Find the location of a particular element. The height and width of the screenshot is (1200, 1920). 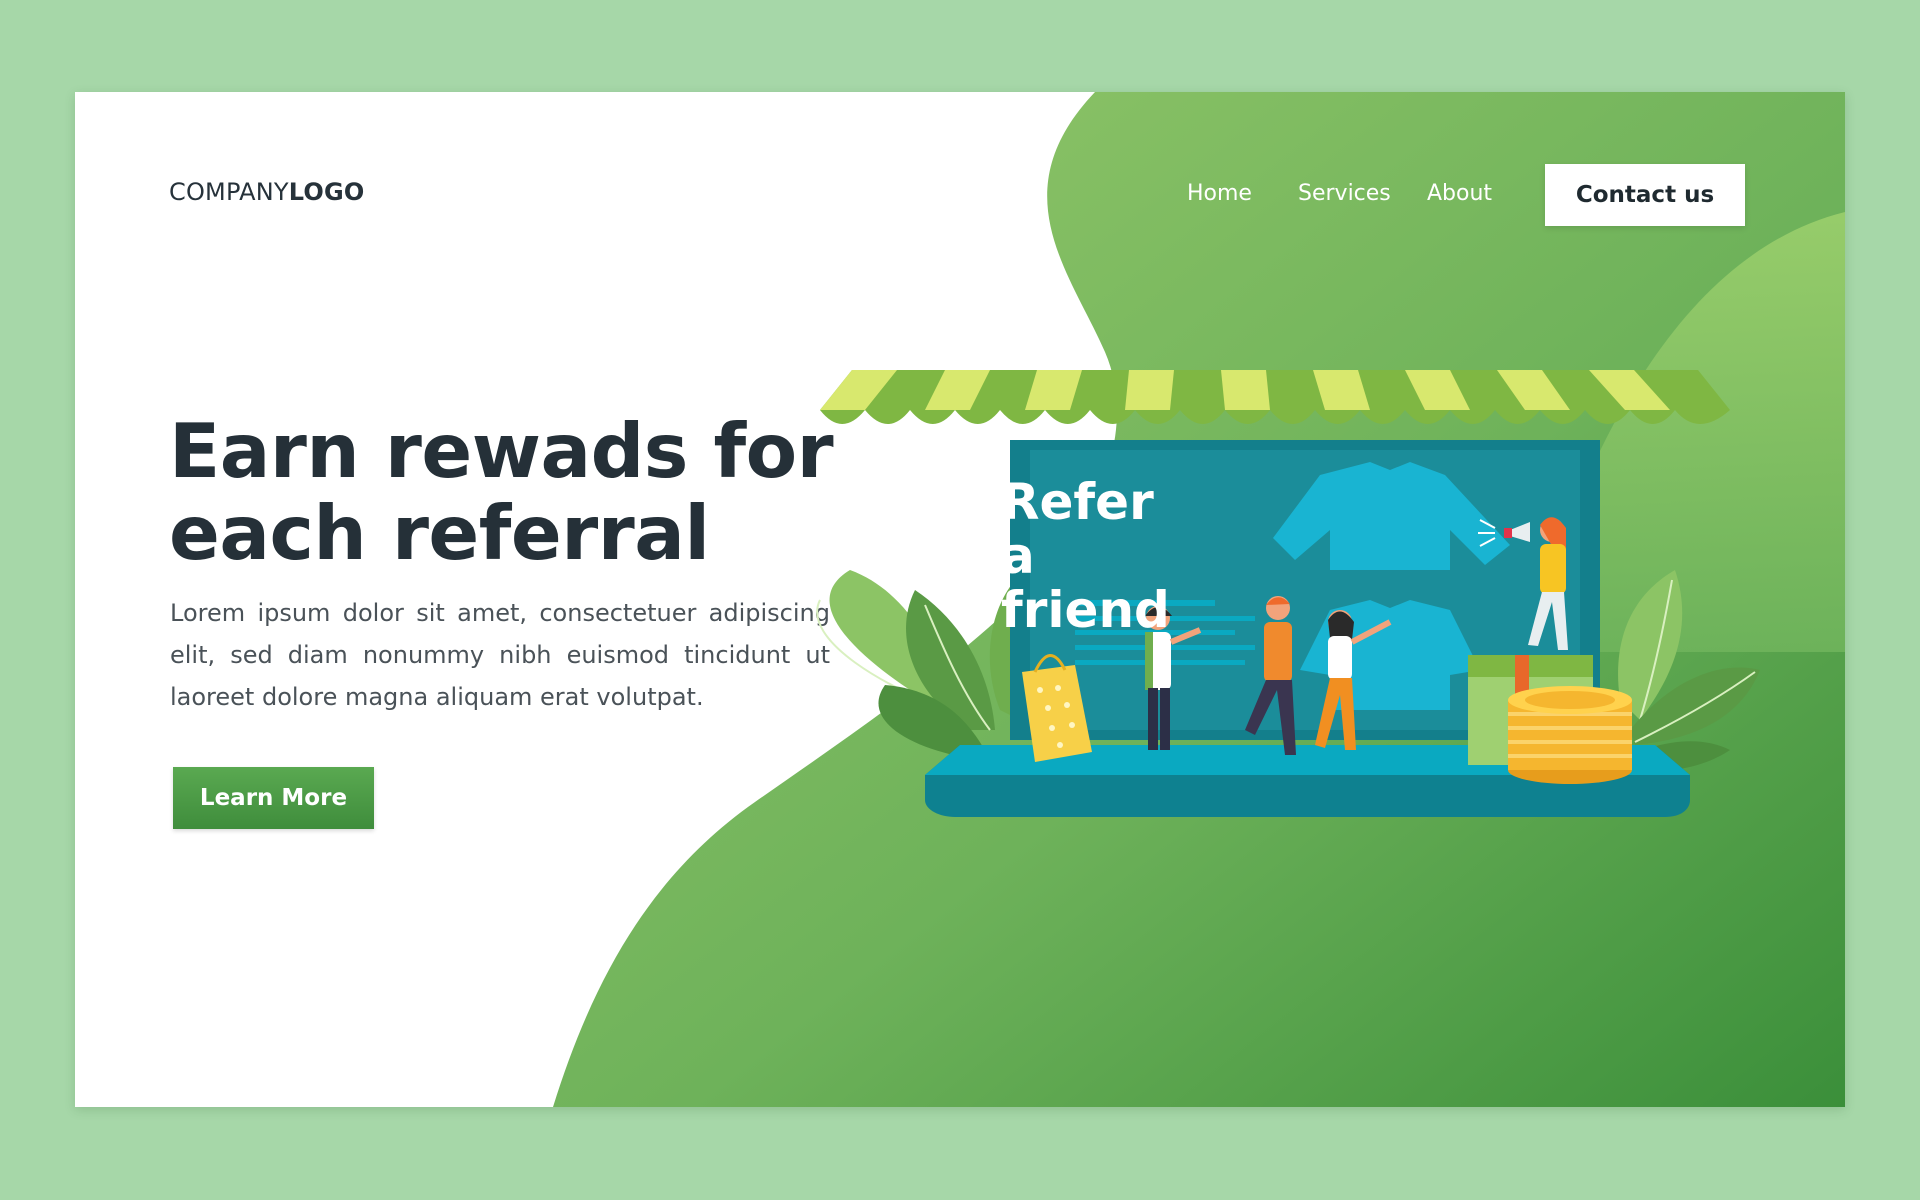

coin-stack-icon is located at coordinates (1570, 735).